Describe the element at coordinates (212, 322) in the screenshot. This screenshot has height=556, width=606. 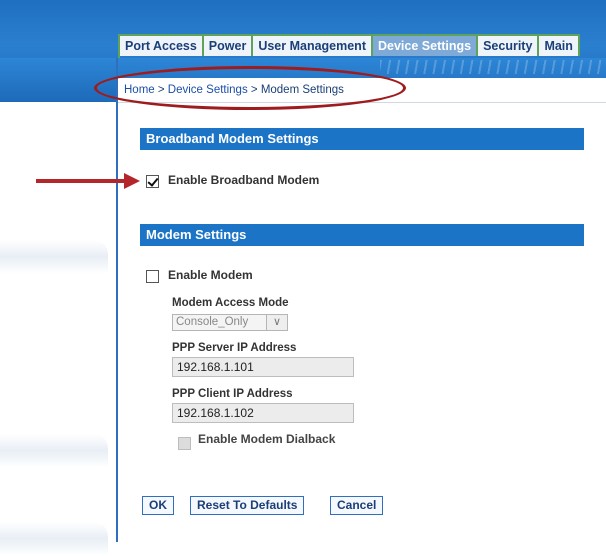
I see `modem-access-mode-value: Console_Only` at that location.